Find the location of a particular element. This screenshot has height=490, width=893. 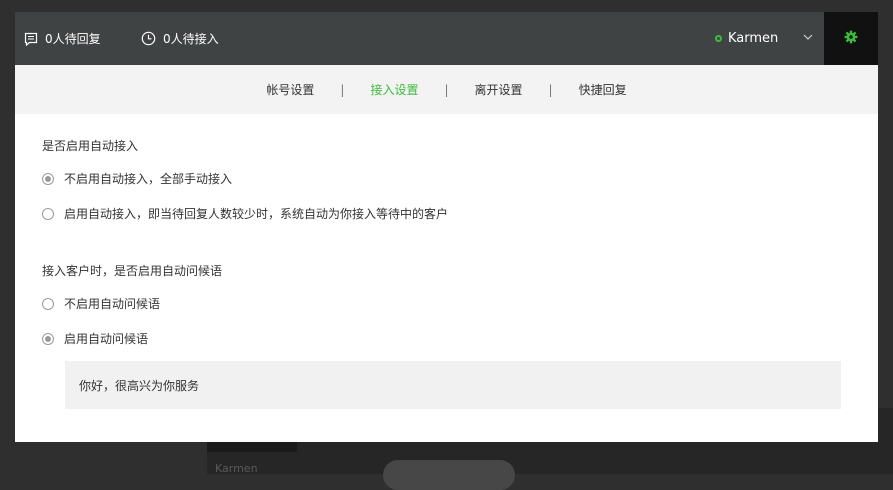

manual-access-option: 不启用自动接入，全部手动接入 is located at coordinates (137, 178).